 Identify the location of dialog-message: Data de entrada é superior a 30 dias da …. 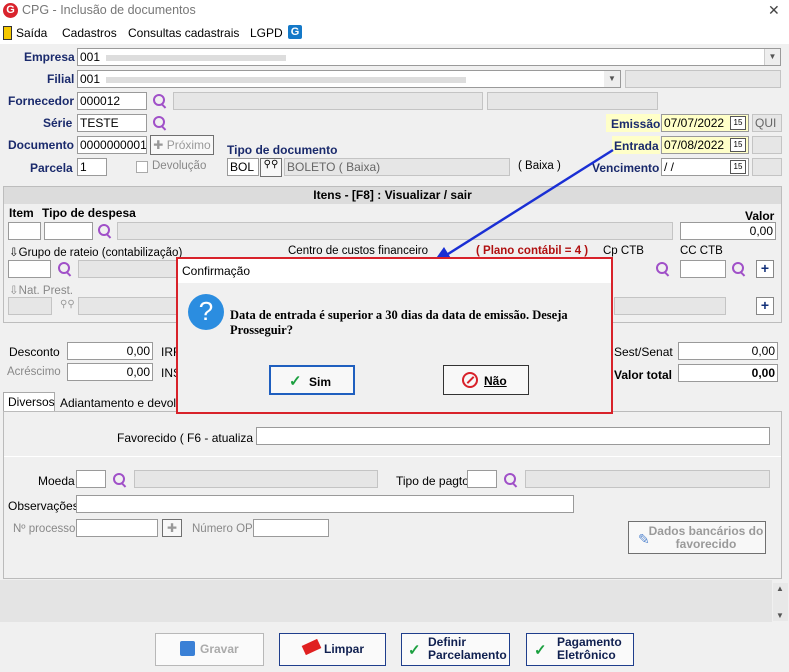
(399, 322).